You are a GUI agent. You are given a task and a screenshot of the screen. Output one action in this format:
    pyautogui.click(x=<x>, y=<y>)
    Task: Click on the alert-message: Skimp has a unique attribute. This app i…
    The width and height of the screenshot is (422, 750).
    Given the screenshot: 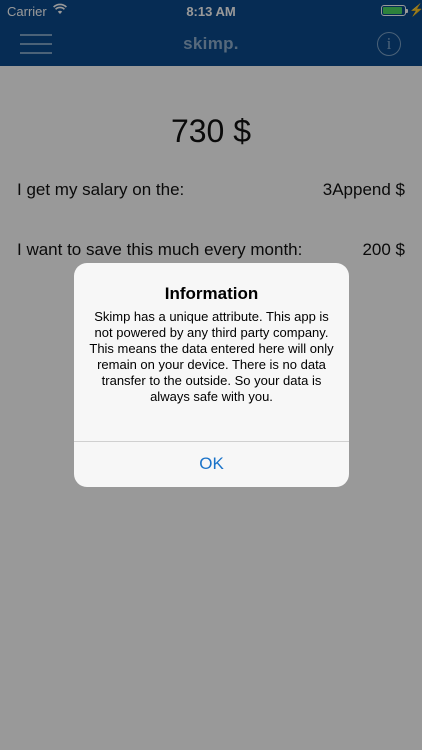 What is the action you would take?
    pyautogui.click(x=211, y=356)
    